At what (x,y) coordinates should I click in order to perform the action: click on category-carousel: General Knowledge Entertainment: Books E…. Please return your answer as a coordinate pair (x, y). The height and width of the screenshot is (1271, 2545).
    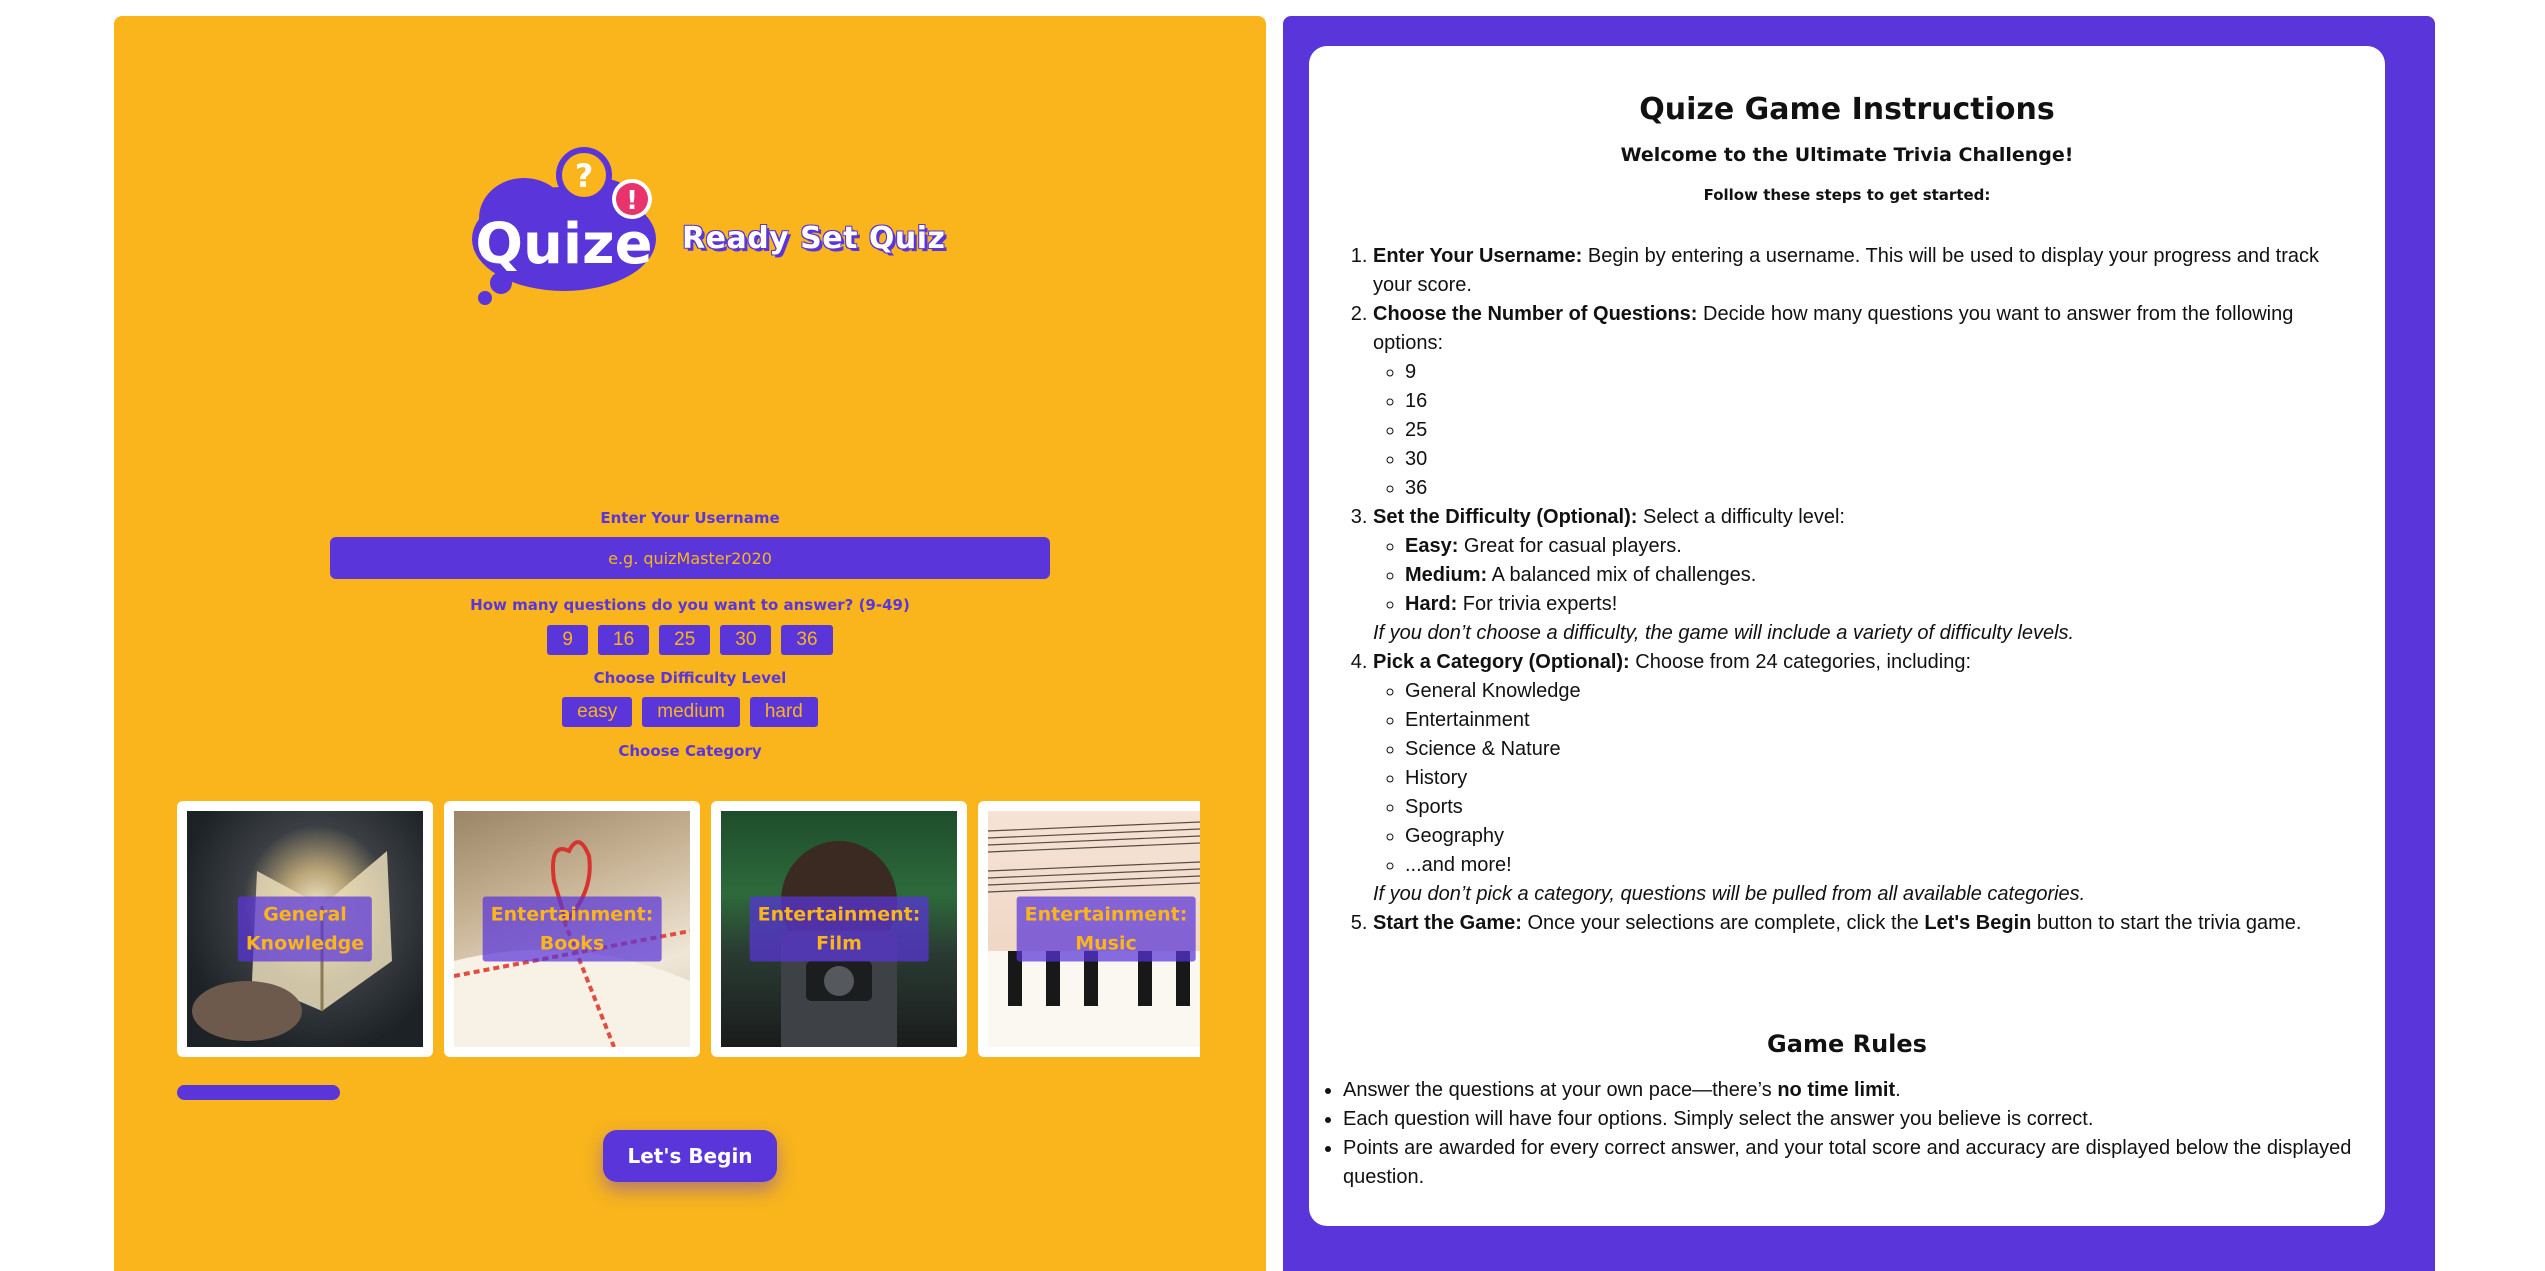
    Looking at the image, I should click on (688, 931).